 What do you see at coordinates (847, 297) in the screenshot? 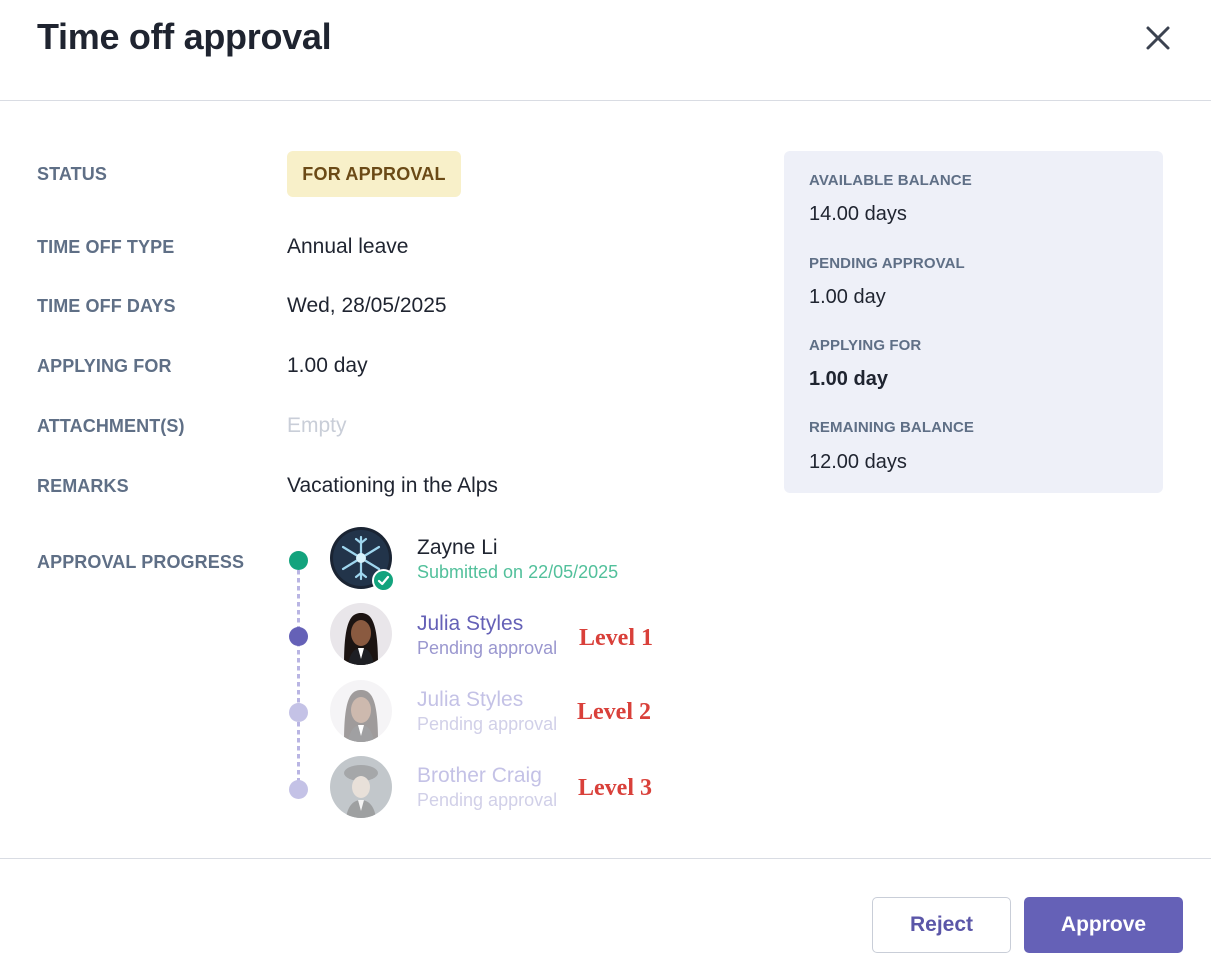
I see `pending-approval-value: 1.00 day` at bounding box center [847, 297].